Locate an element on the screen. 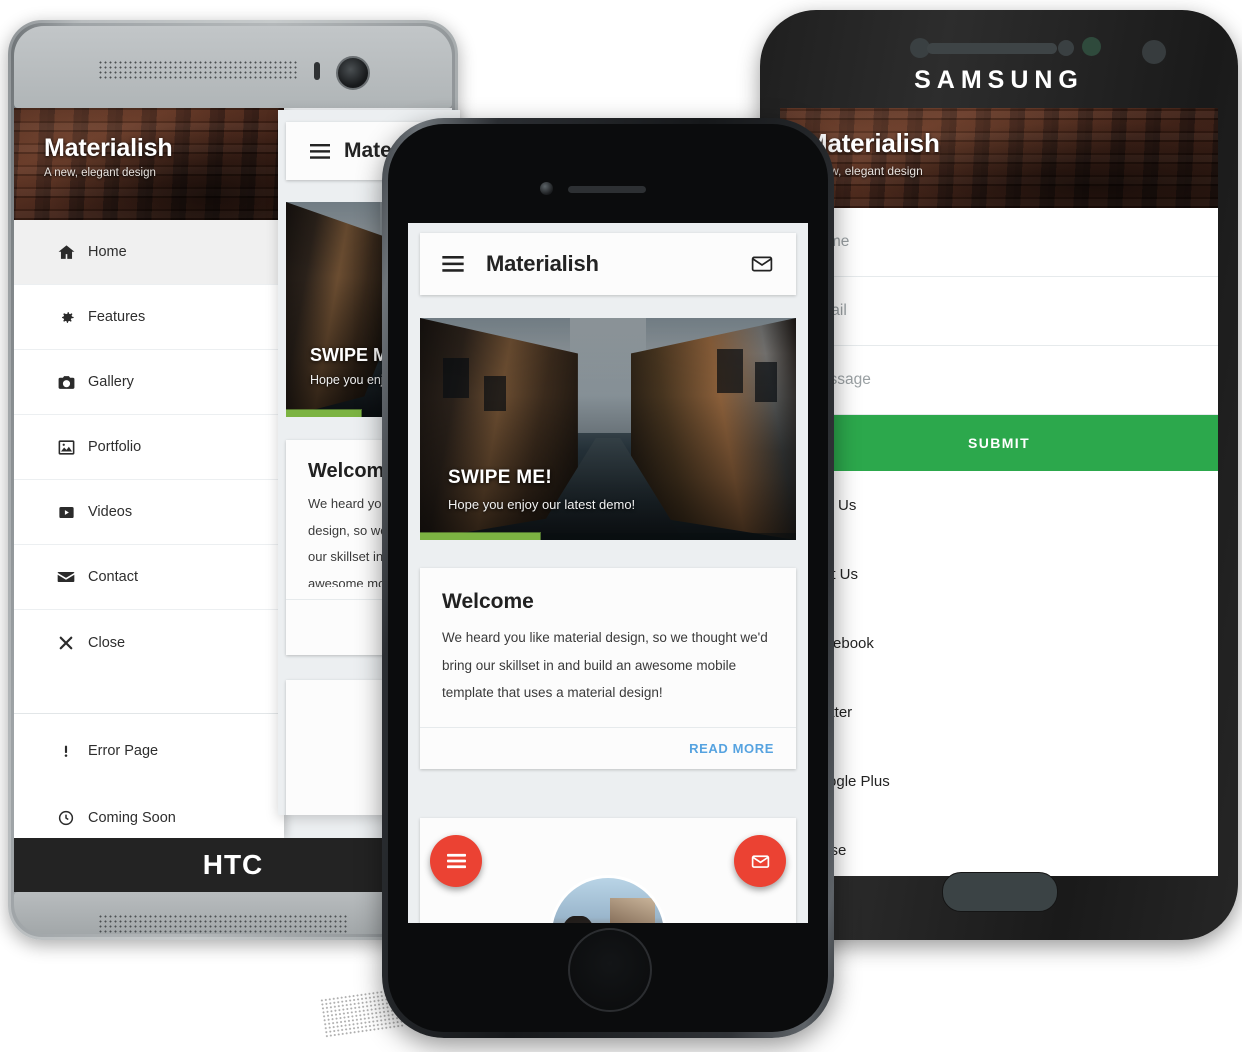 Image resolution: width=1242 pixels, height=1052 pixels. samsung-sensor-right is located at coordinates (1091, 46).